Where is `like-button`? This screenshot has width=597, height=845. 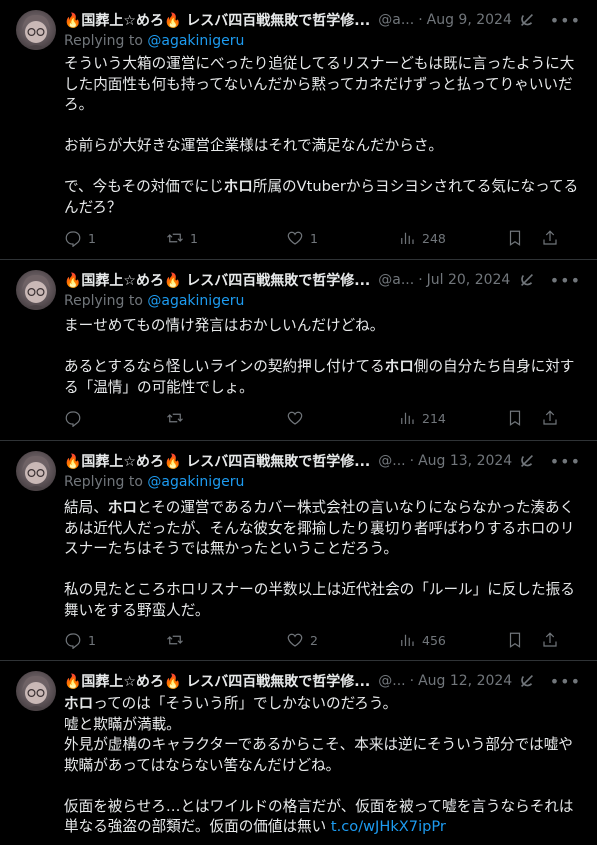
like-button is located at coordinates (342, 418).